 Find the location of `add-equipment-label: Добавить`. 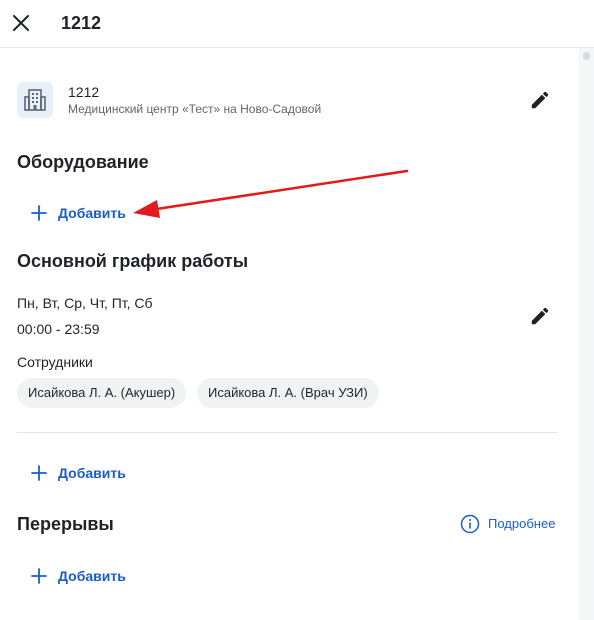

add-equipment-label: Добавить is located at coordinates (92, 213).